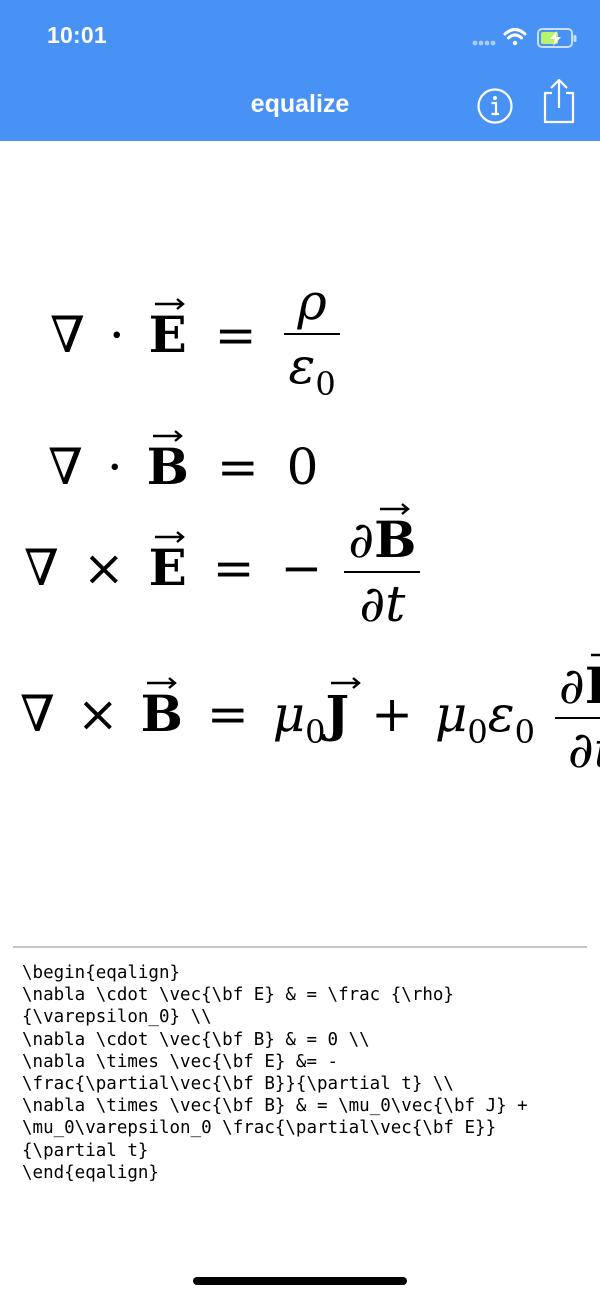  What do you see at coordinates (195, 338) in the screenshot?
I see `equation-1: ∇ · E = ρ ε0` at bounding box center [195, 338].